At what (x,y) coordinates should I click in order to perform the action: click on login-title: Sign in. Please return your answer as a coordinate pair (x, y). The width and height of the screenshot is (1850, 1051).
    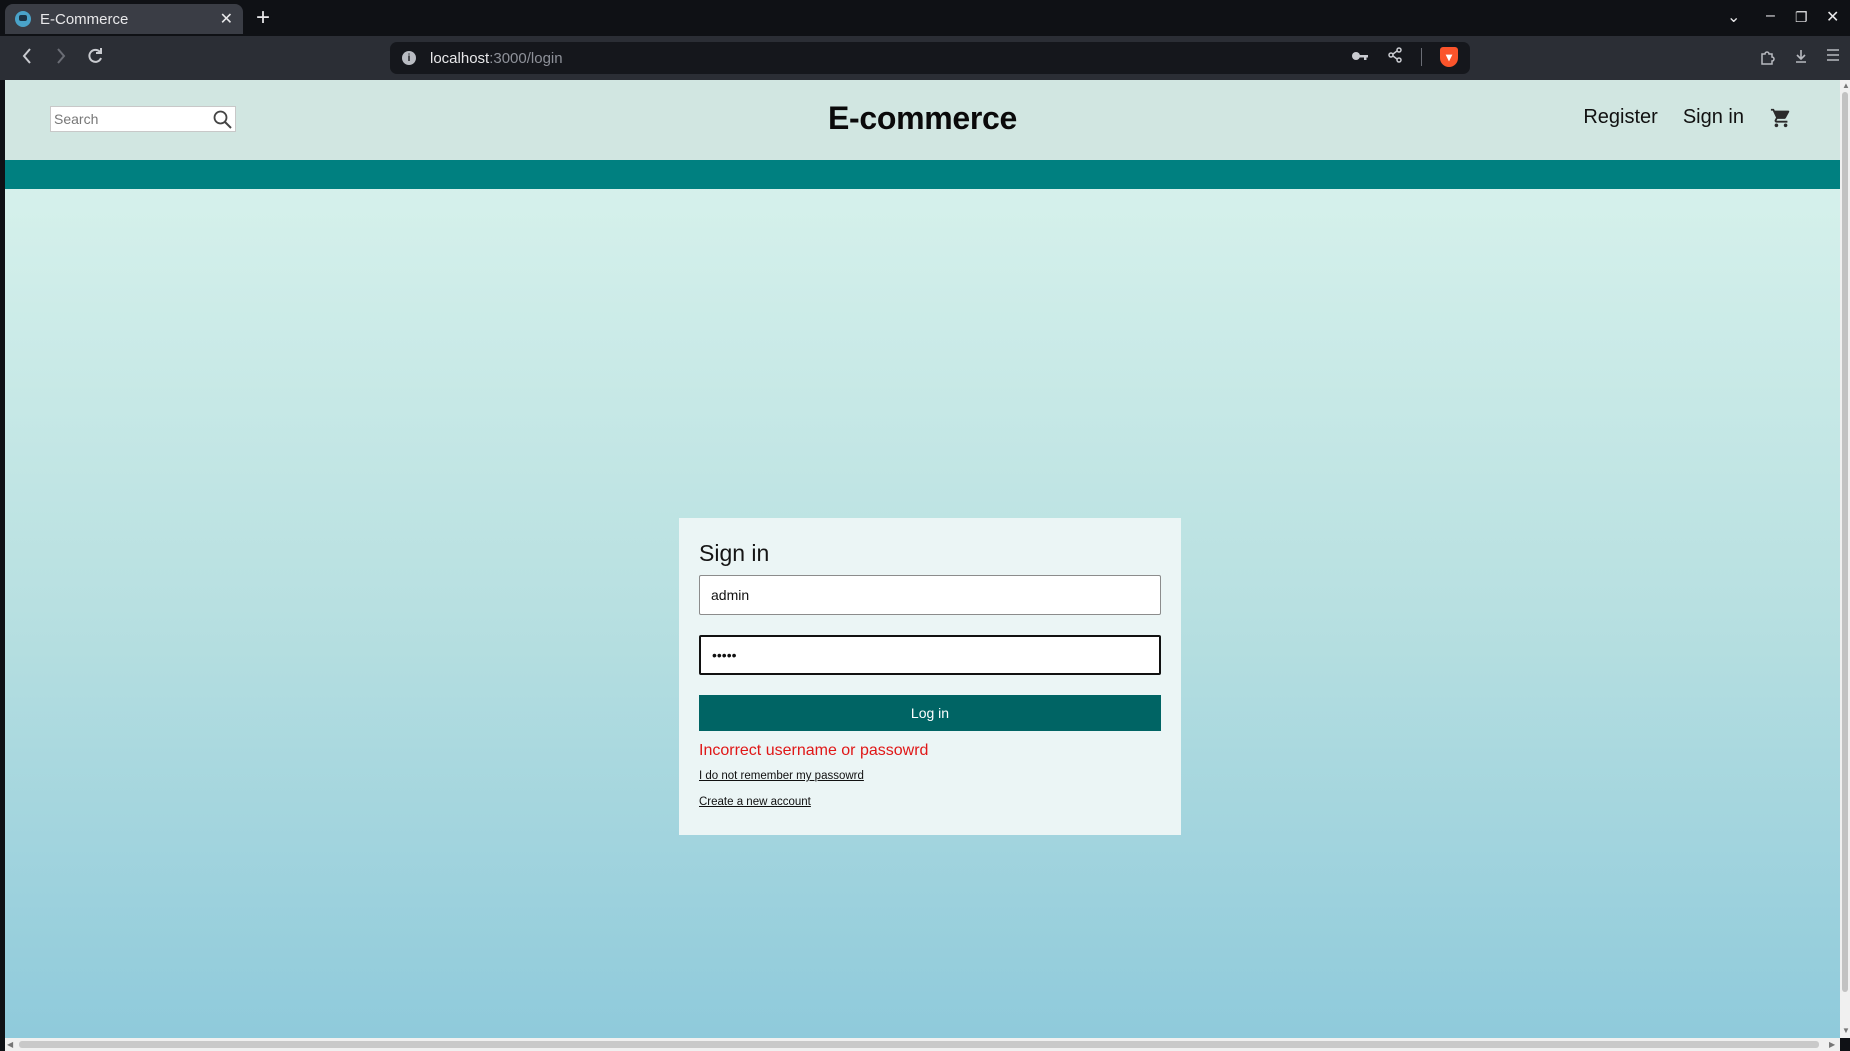
    Looking at the image, I should click on (734, 553).